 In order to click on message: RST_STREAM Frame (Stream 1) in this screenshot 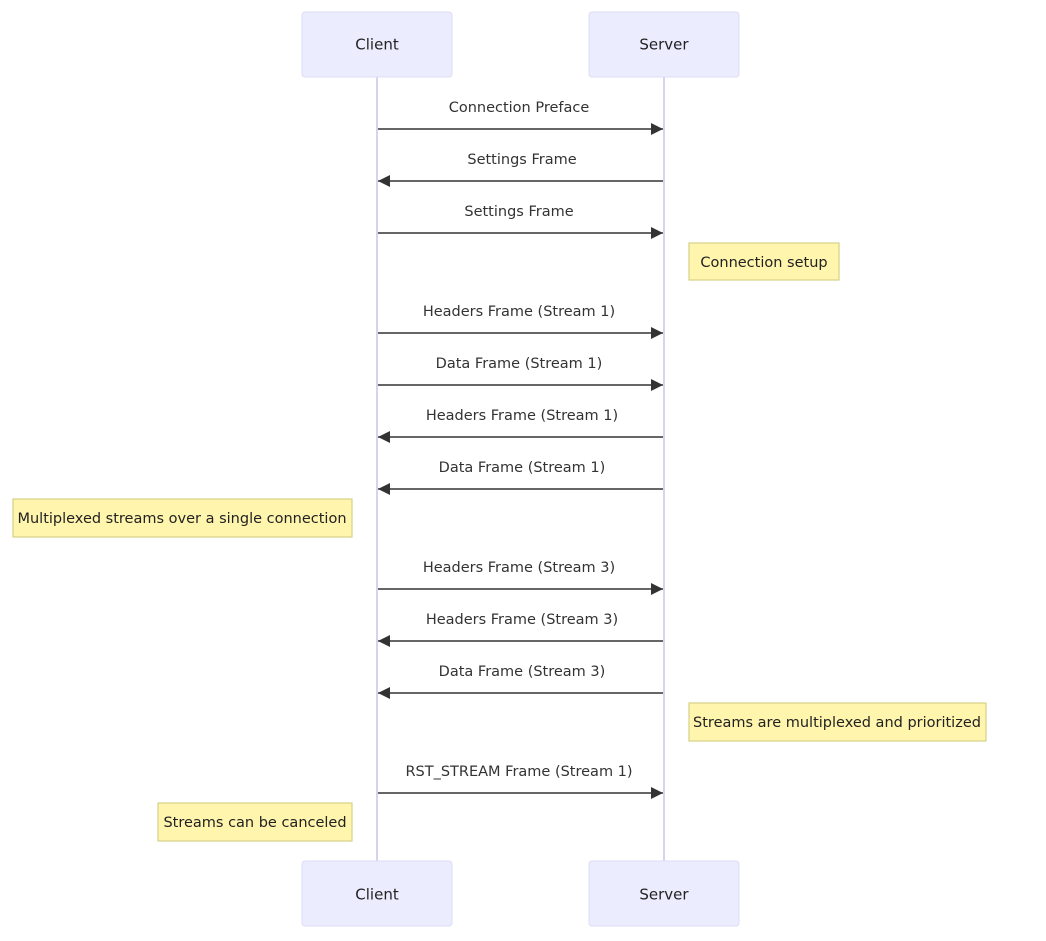, I will do `click(520, 781)`.